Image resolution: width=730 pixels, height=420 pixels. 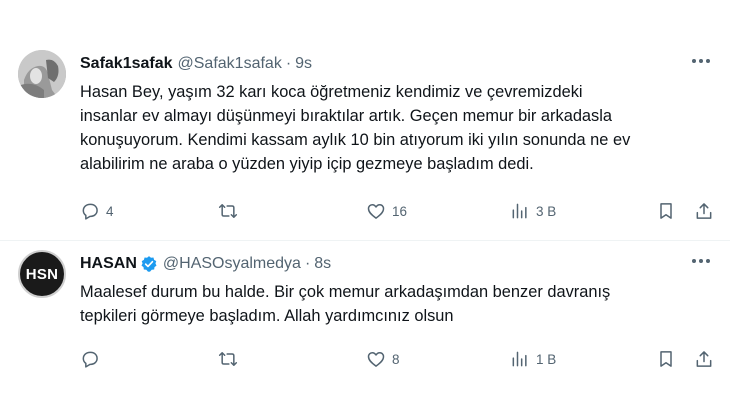 What do you see at coordinates (322, 264) in the screenshot?
I see `timestamp: 8s` at bounding box center [322, 264].